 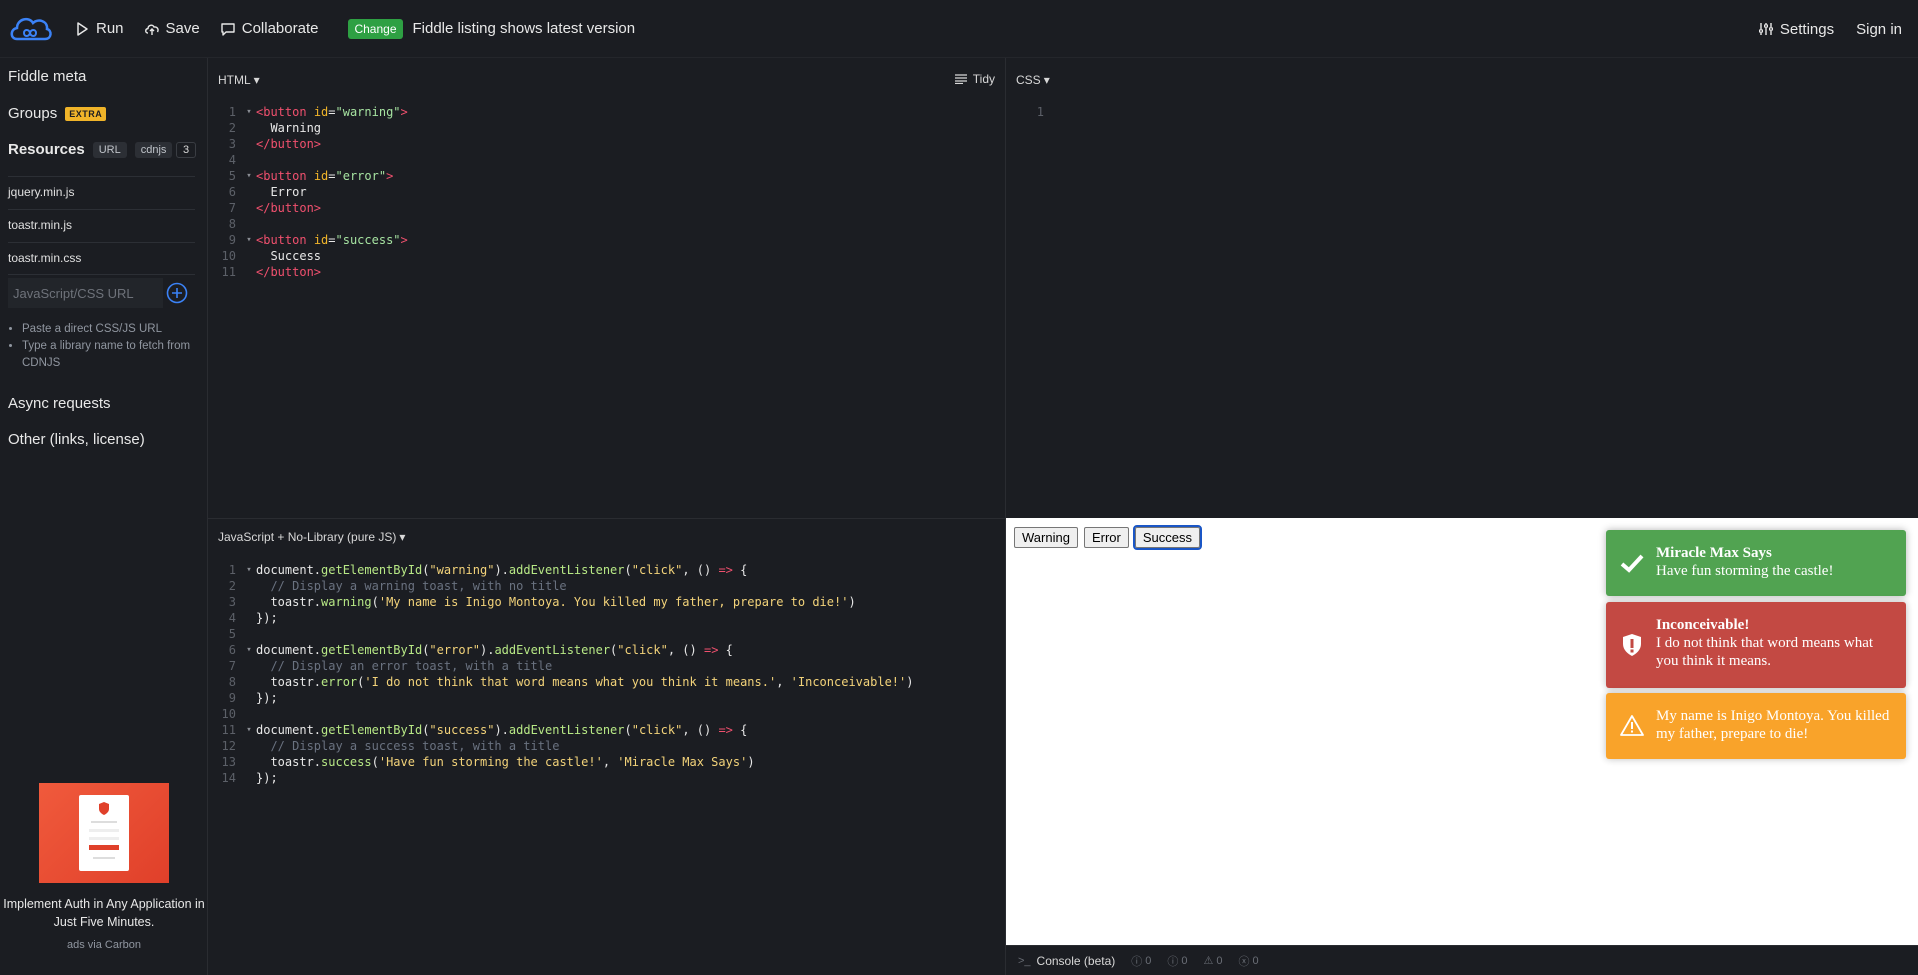 I want to click on code-token: =, so click(x=332, y=240).